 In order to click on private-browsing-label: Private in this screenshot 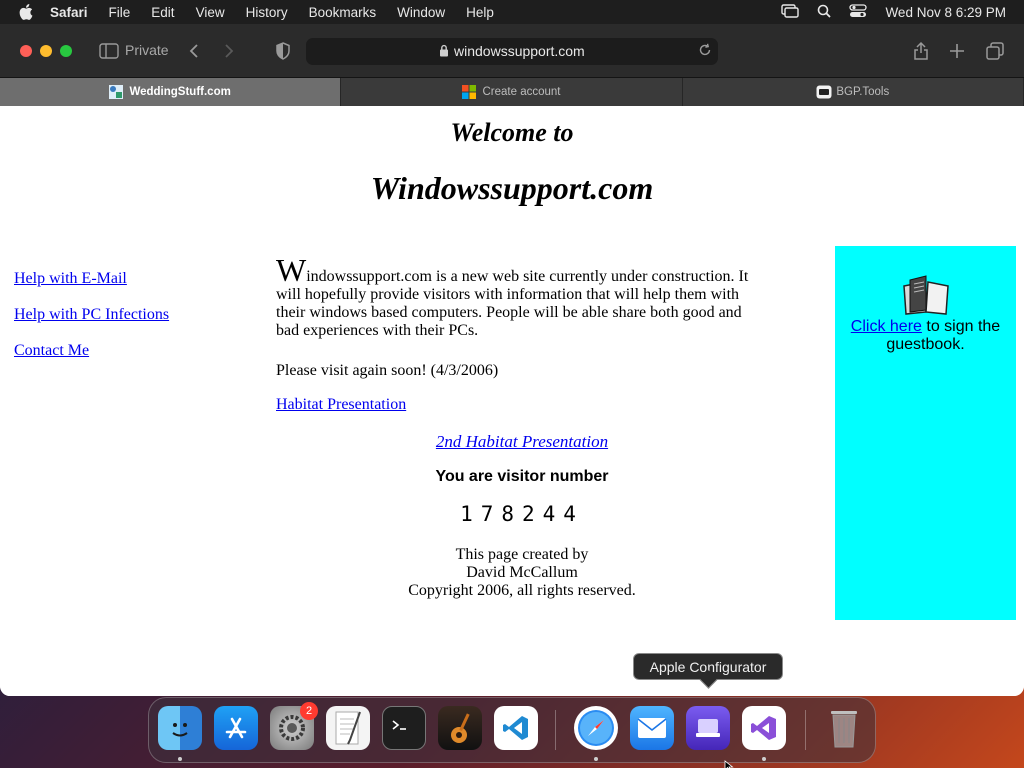, I will do `click(147, 50)`.